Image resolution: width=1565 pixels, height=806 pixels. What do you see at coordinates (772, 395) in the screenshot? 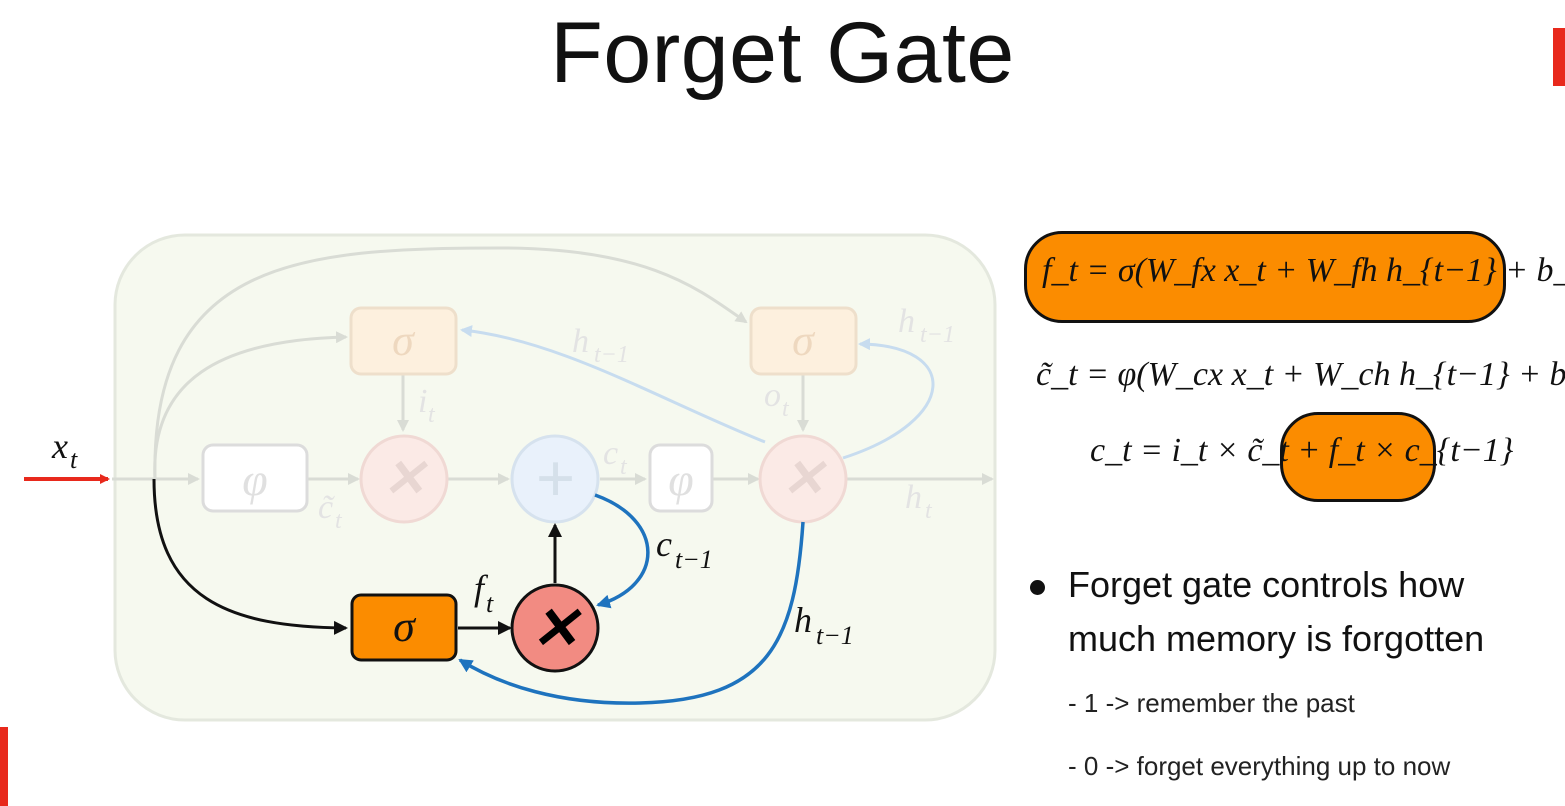
I see `svg-text: o` at bounding box center [772, 395].